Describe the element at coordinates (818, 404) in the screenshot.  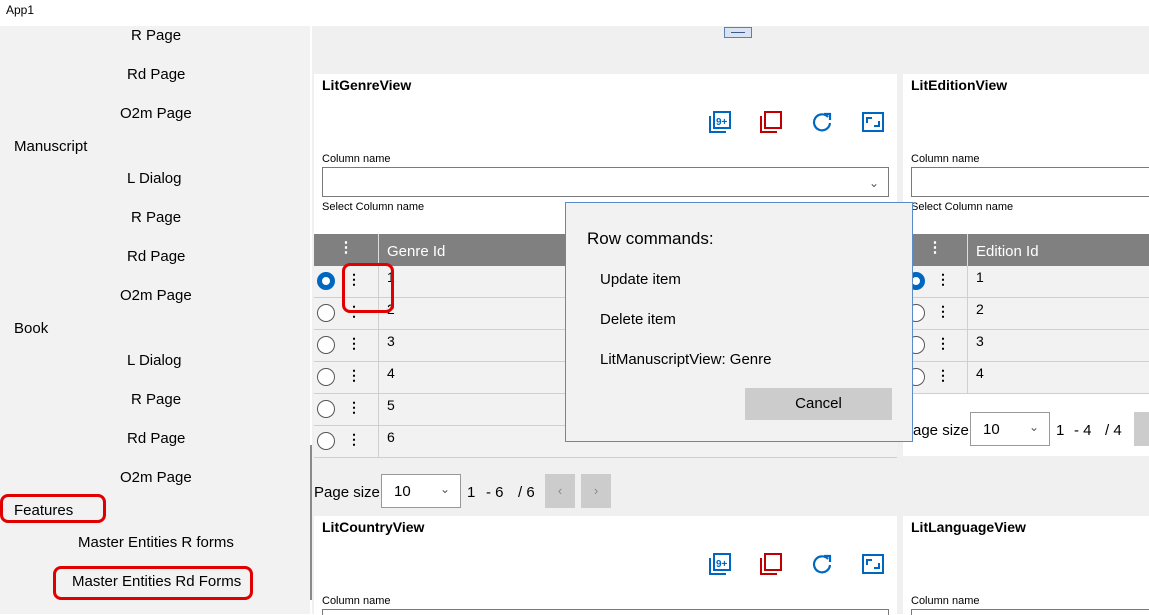
I see `cancel-button: Cancel` at that location.